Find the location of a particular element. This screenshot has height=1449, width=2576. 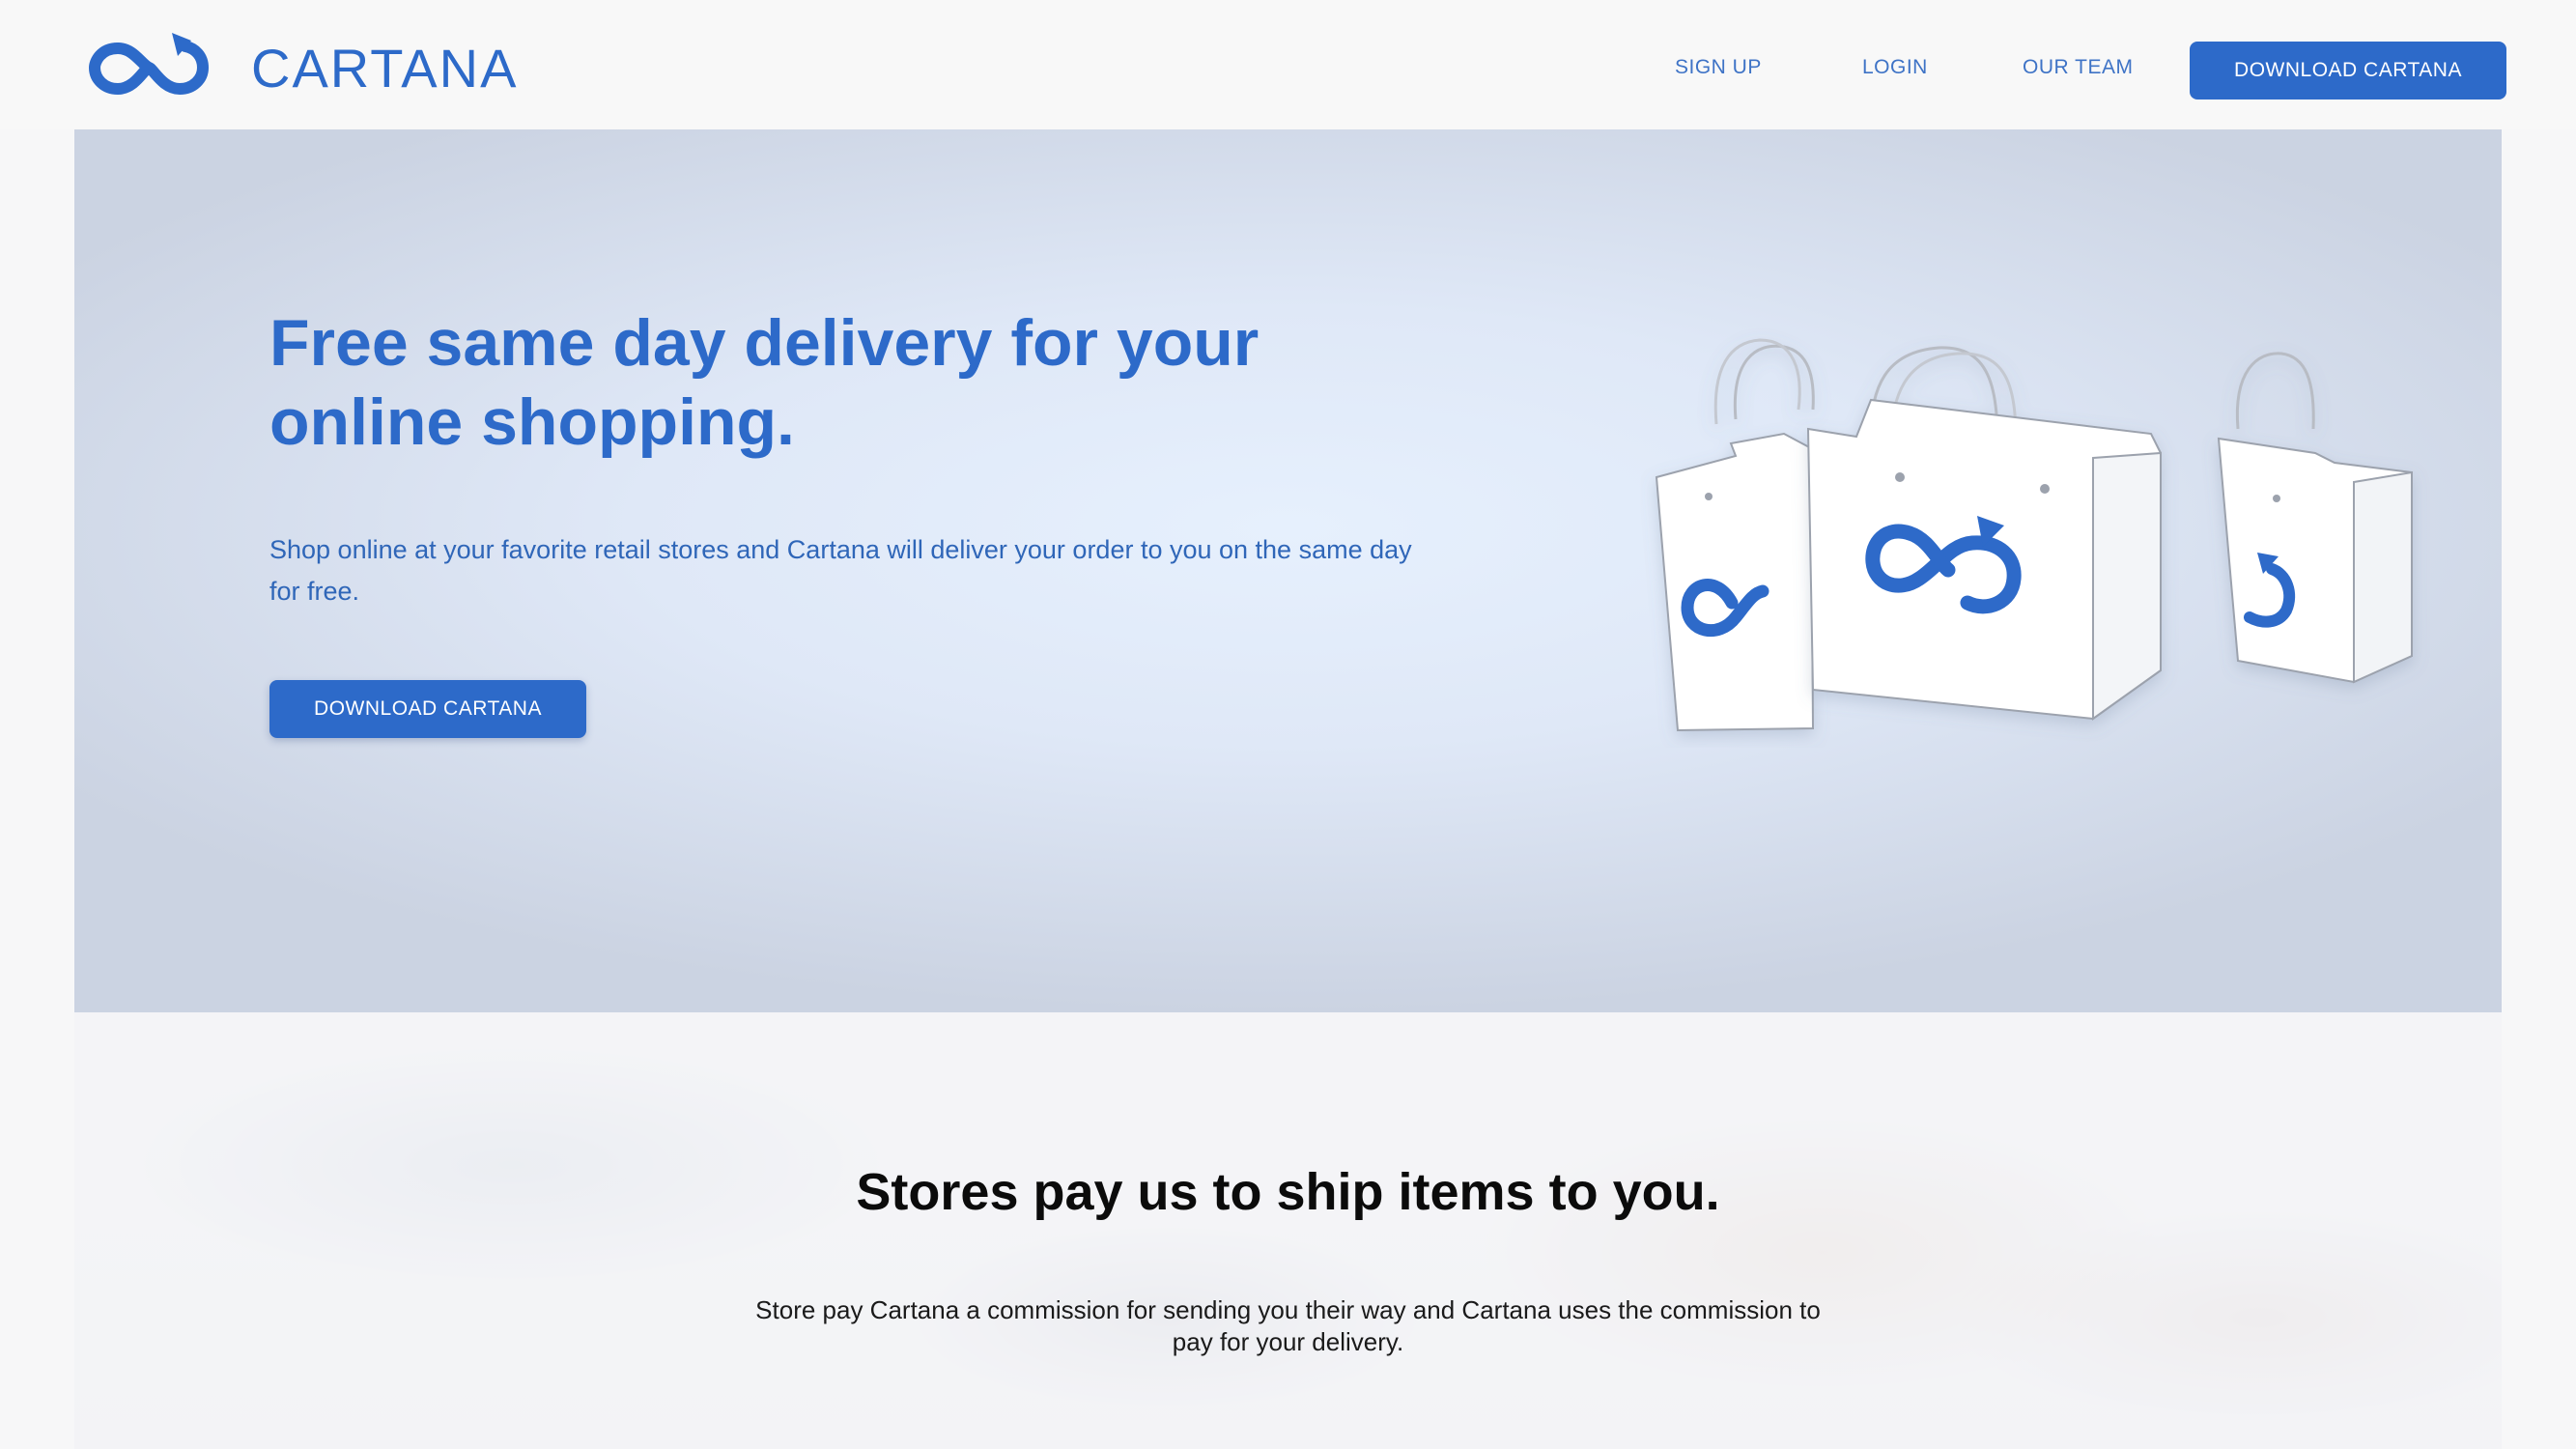

nav-download-button: DOWNLOAD CARTANA is located at coordinates (2348, 70).